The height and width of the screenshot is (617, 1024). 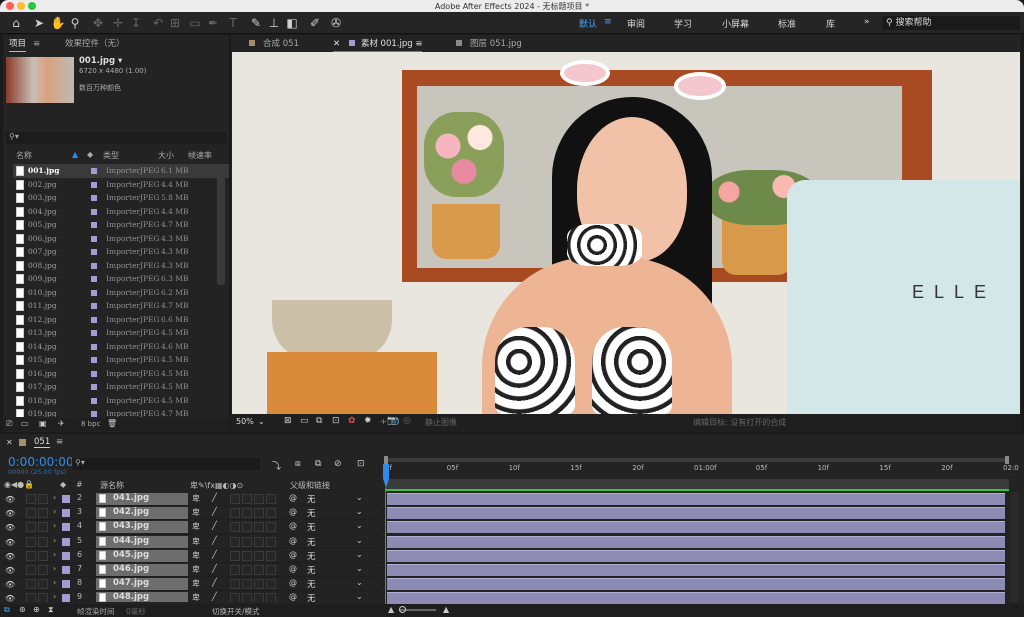 I want to click on comp-mini-flowchart-icon: ⤵, so click(x=276, y=465).